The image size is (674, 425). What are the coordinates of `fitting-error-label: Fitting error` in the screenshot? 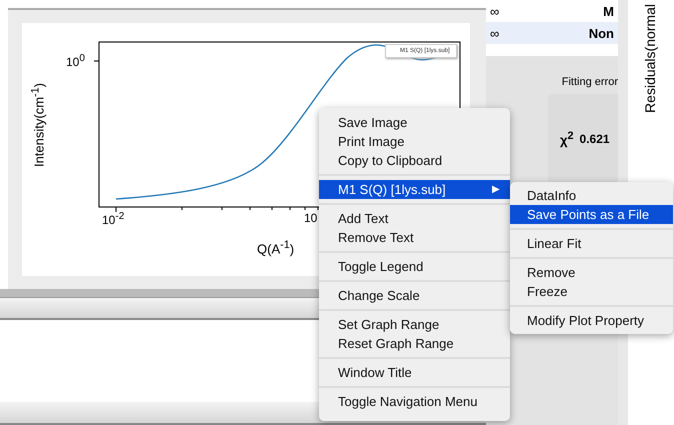 It's located at (590, 82).